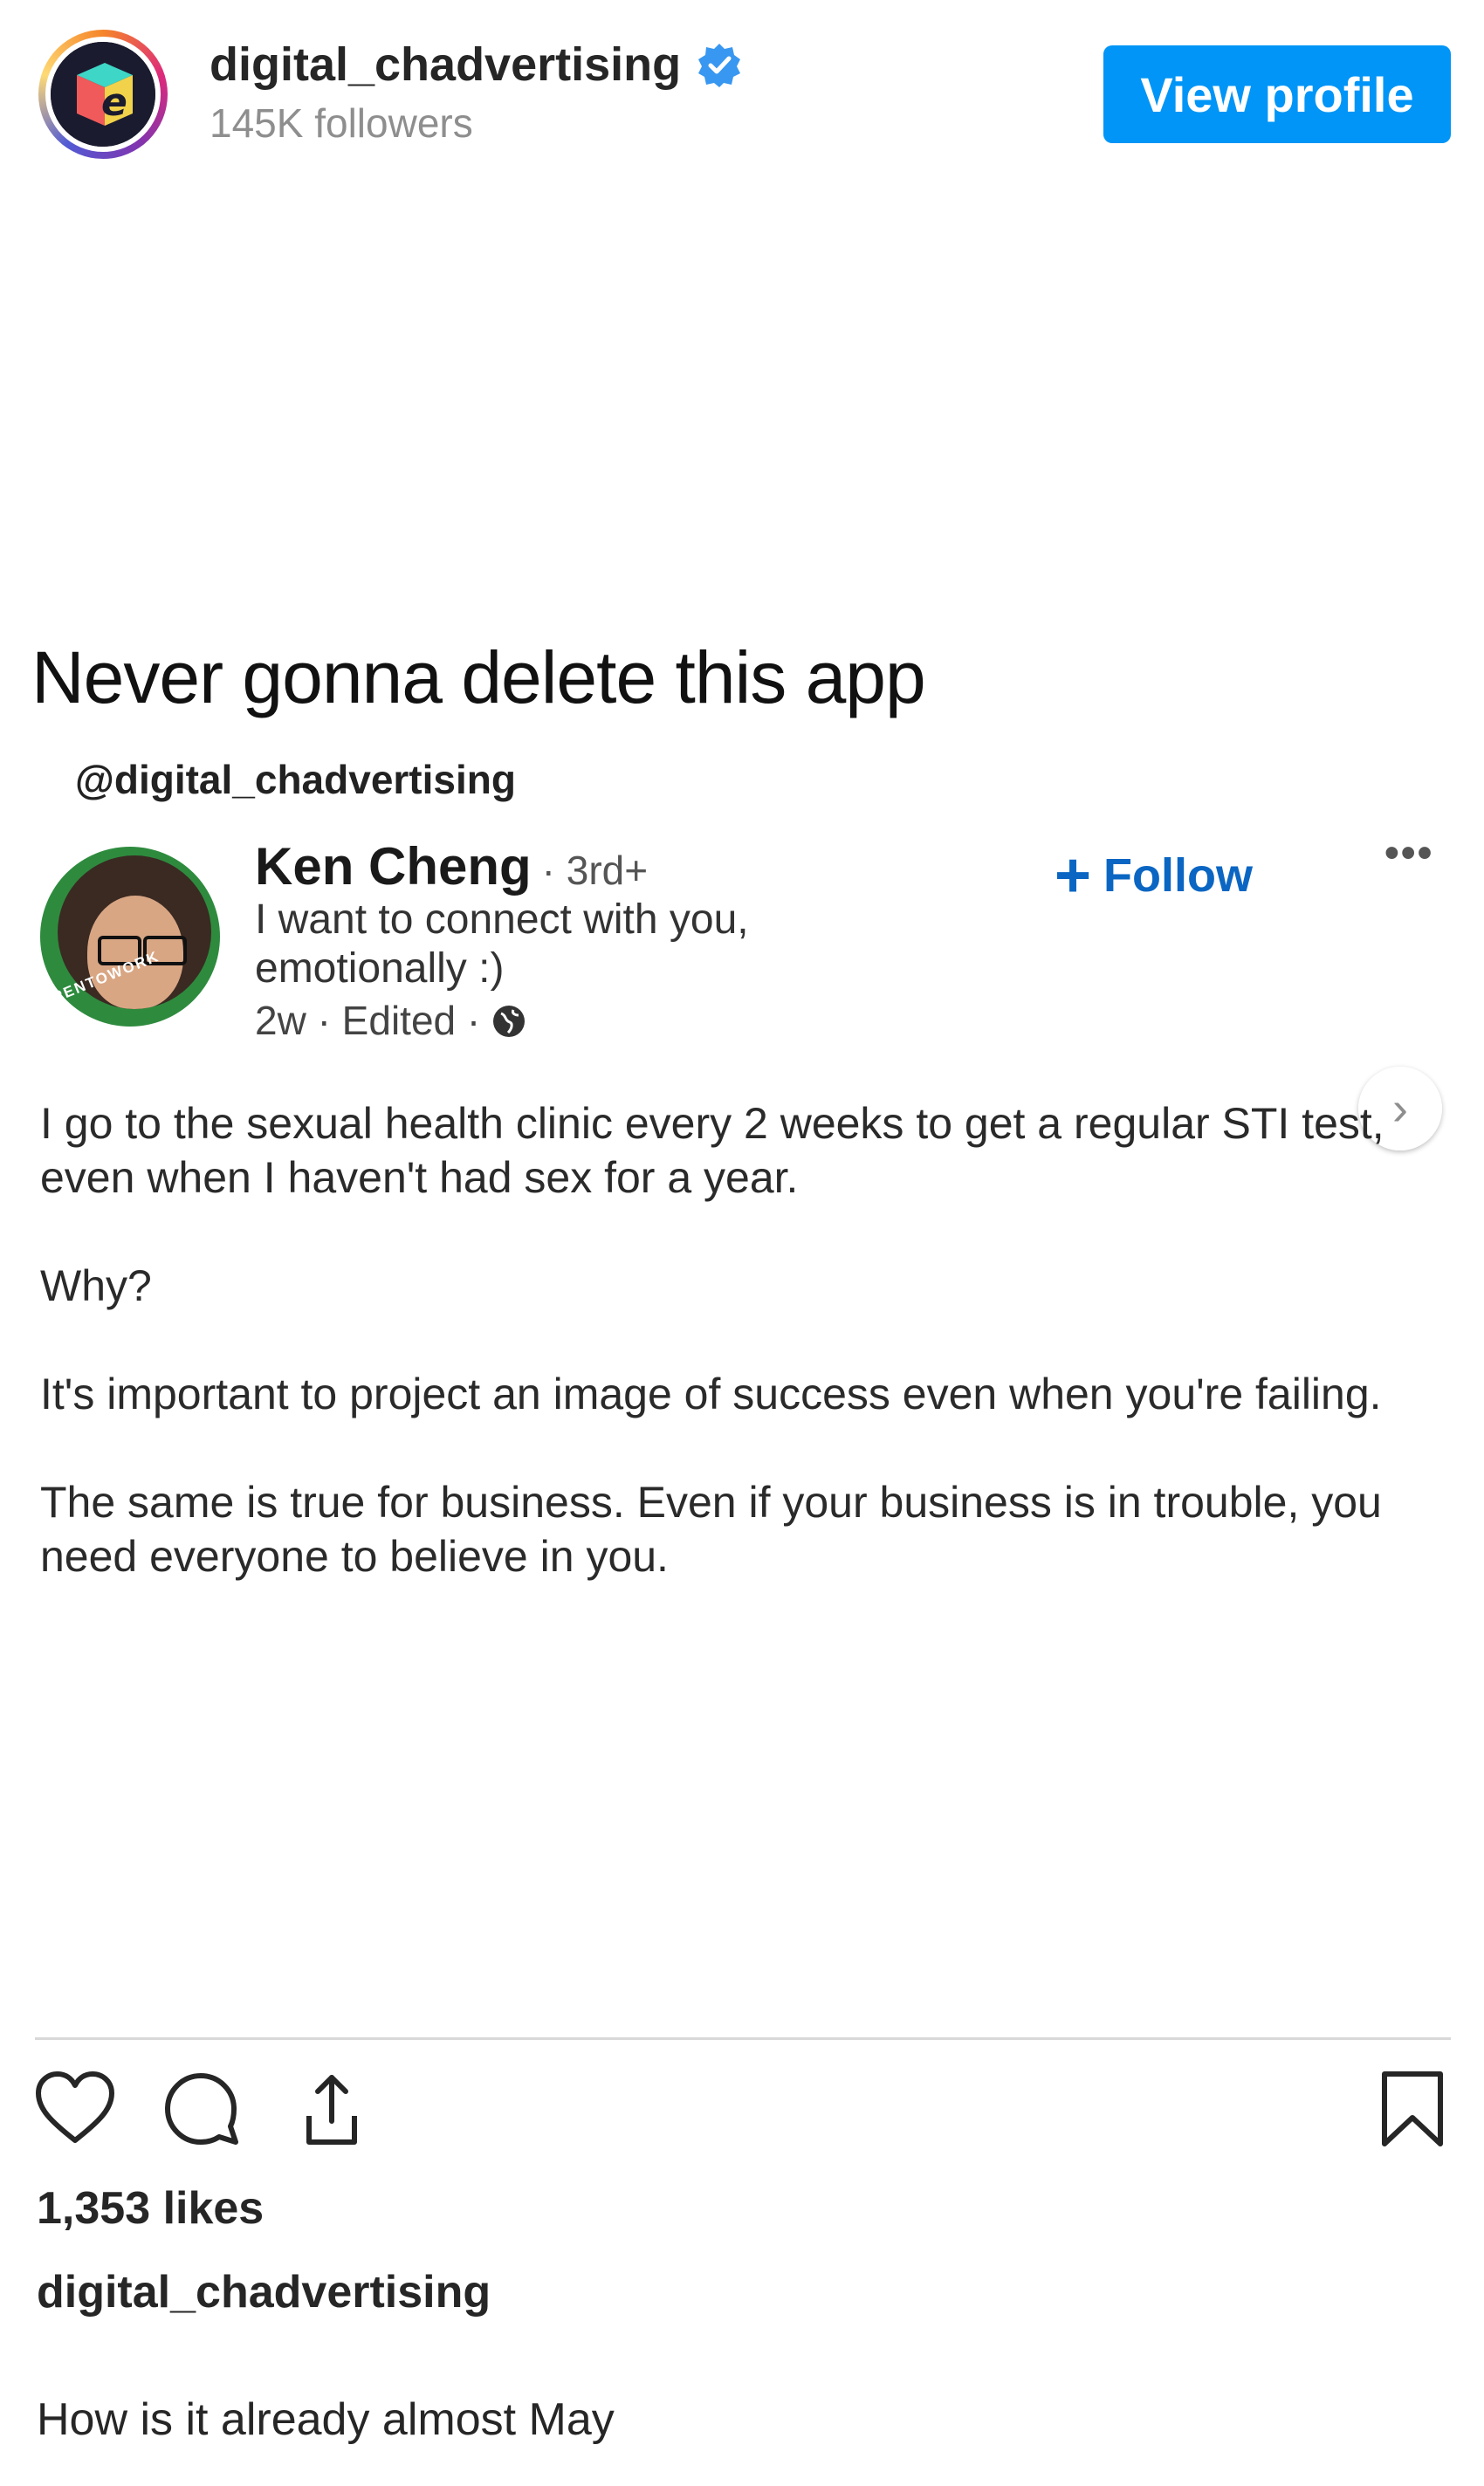 This screenshot has height=2486, width=1484. Describe the element at coordinates (295, 779) in the screenshot. I see `meme-watermark-handle: @digital_chadvertising` at that location.